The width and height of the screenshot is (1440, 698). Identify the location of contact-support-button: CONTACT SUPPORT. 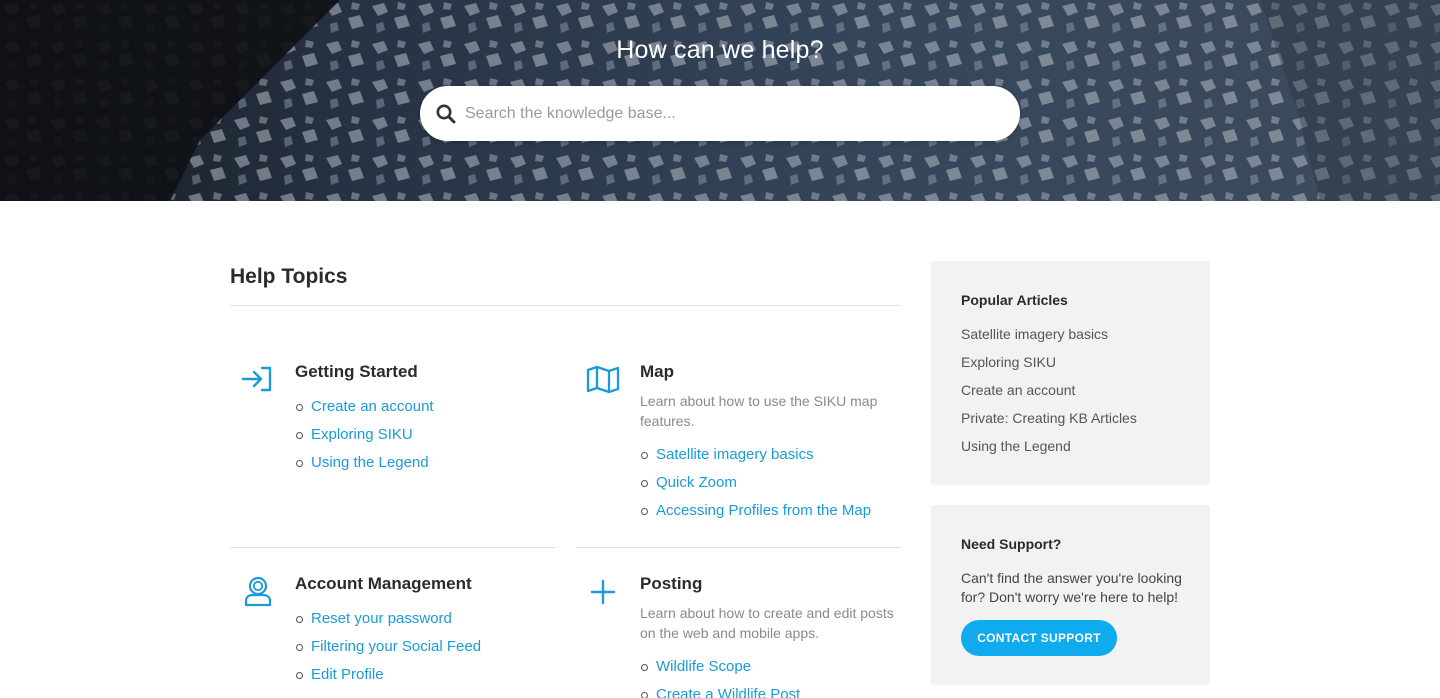
(1039, 638).